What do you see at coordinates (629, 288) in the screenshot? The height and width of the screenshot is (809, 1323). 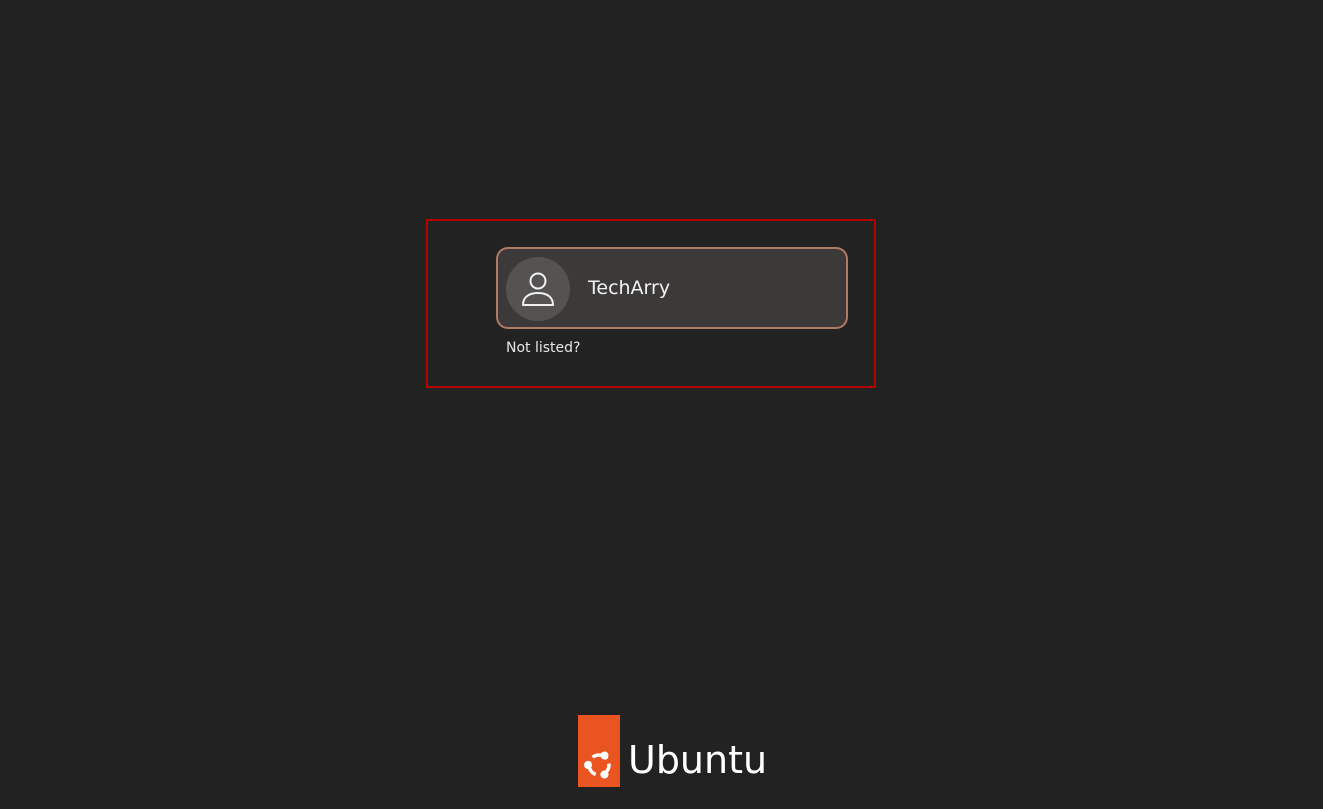 I see `user-name: TechArry` at bounding box center [629, 288].